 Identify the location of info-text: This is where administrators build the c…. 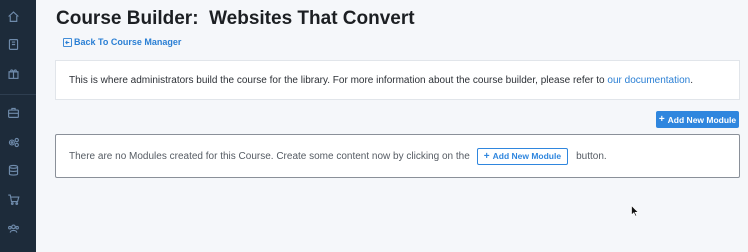
(381, 80).